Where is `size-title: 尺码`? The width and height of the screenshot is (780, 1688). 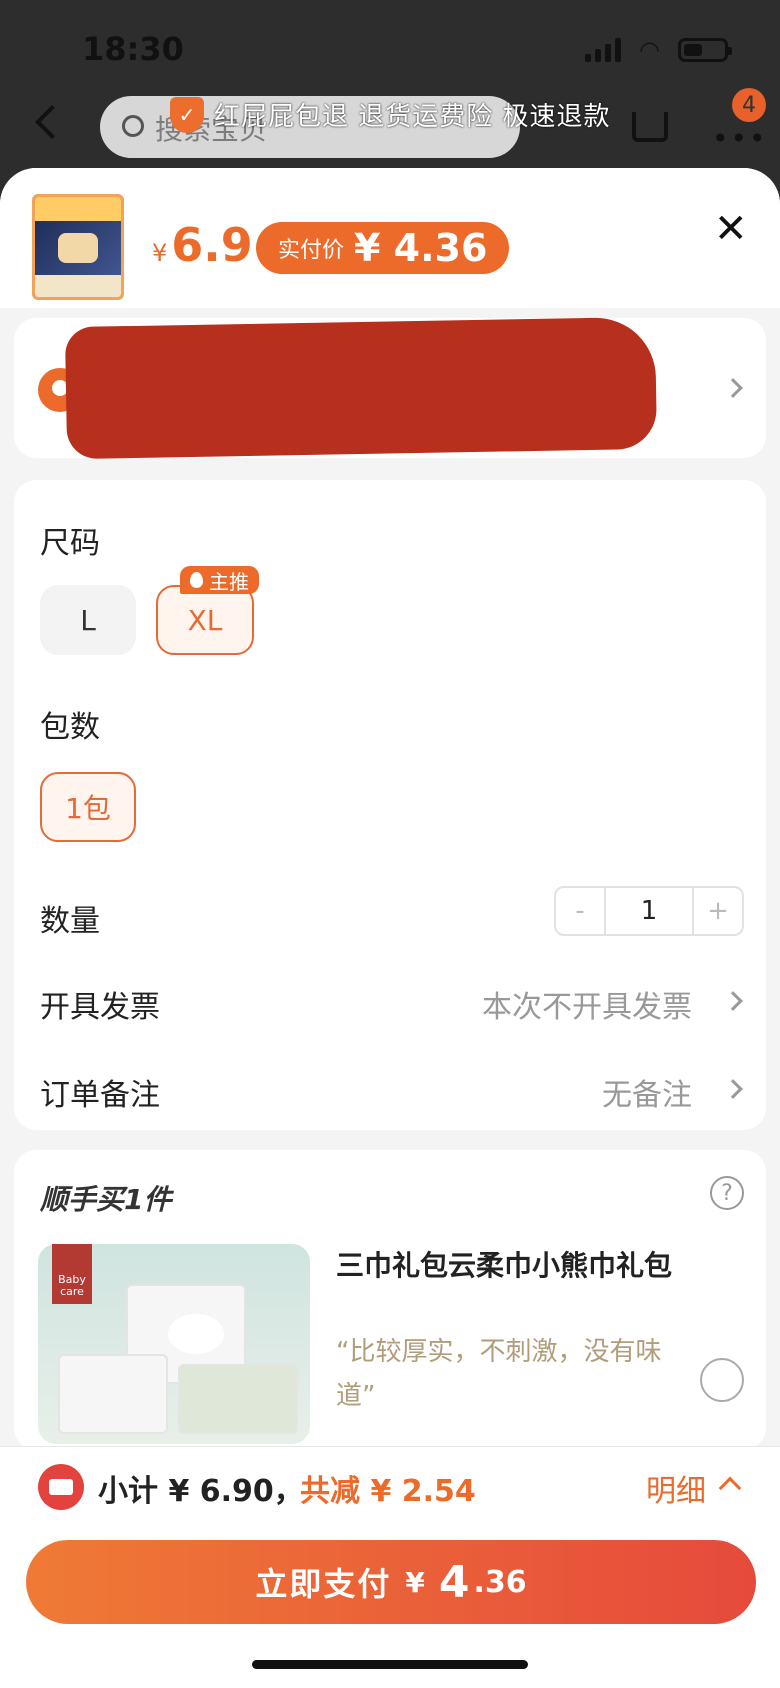
size-title: 尺码 is located at coordinates (70, 543).